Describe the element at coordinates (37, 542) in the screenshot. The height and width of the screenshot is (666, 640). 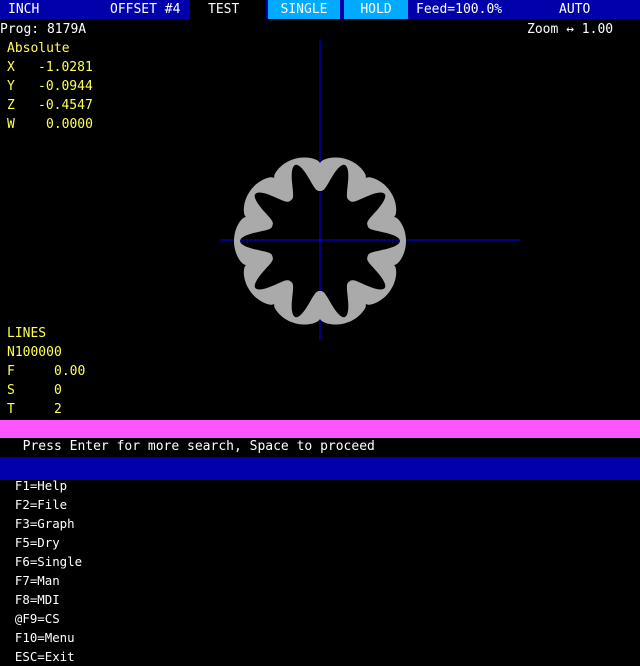
I see `fkey-dry: F5=Dry` at that location.